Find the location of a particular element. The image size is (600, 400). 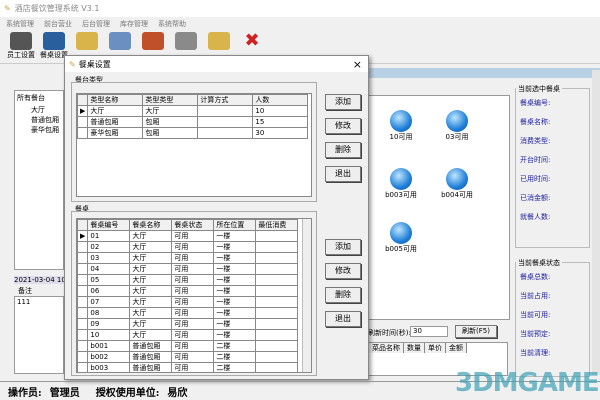

table-row: 09 大厅 可用 一楼 is located at coordinates (188, 324).